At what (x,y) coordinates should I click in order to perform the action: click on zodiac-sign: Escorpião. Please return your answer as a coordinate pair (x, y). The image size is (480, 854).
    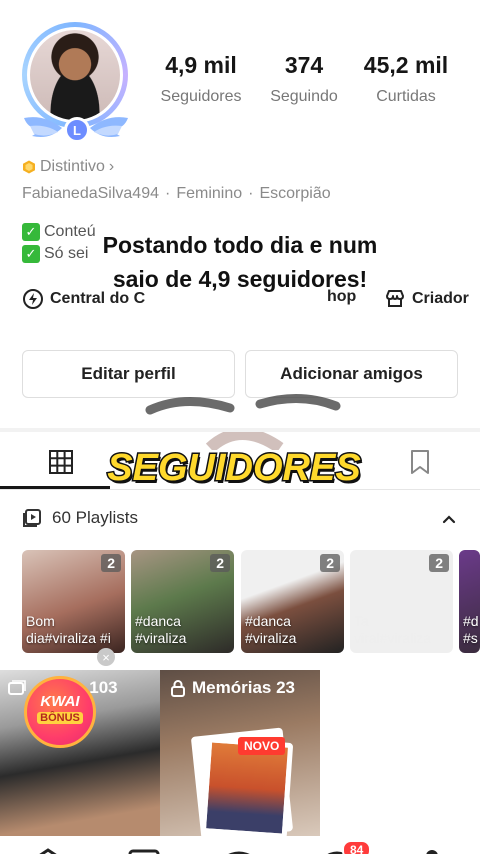
    Looking at the image, I should click on (295, 193).